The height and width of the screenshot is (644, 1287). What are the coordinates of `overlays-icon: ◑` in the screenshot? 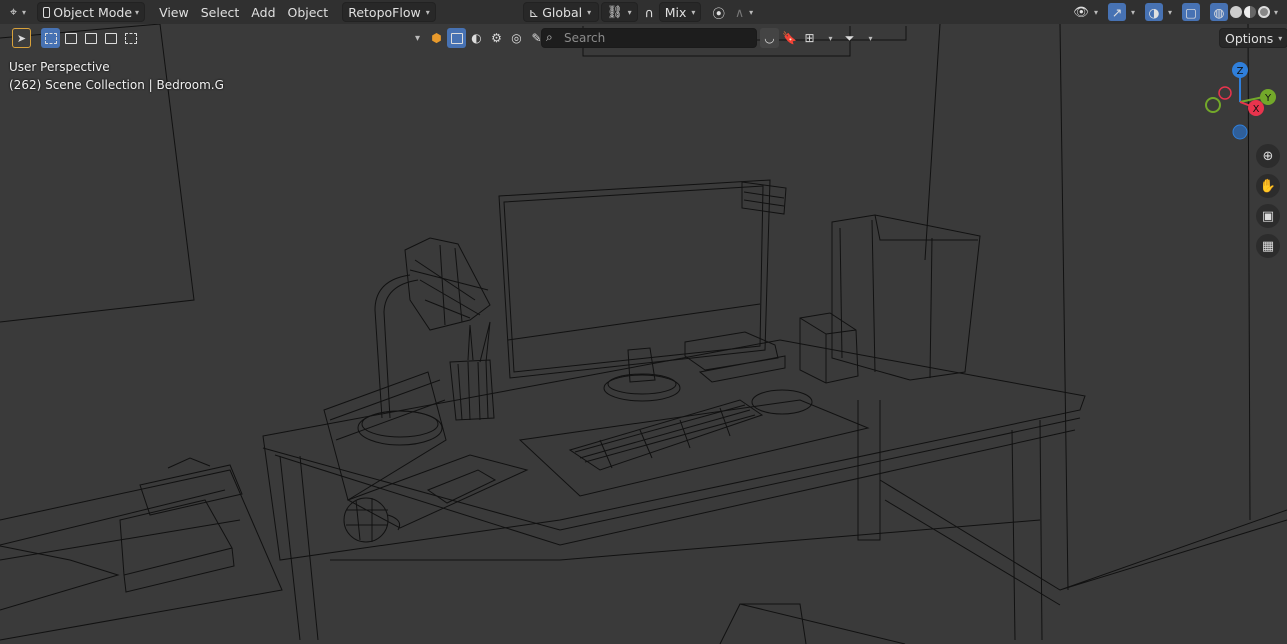 It's located at (1153, 12).